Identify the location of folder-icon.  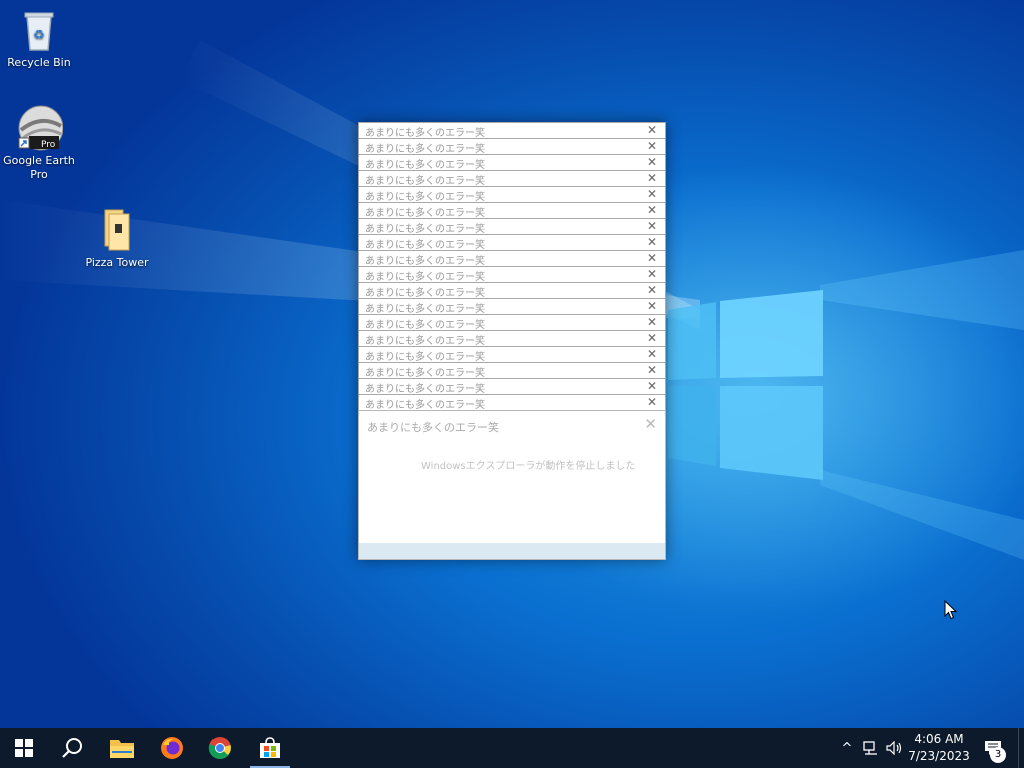
(117, 230).